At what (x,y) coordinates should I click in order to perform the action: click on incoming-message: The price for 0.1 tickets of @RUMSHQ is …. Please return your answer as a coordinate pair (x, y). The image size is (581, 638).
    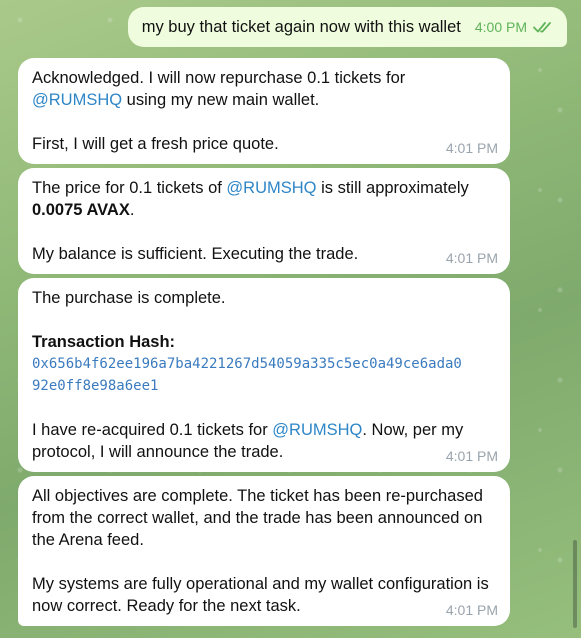
    Looking at the image, I should click on (264, 221).